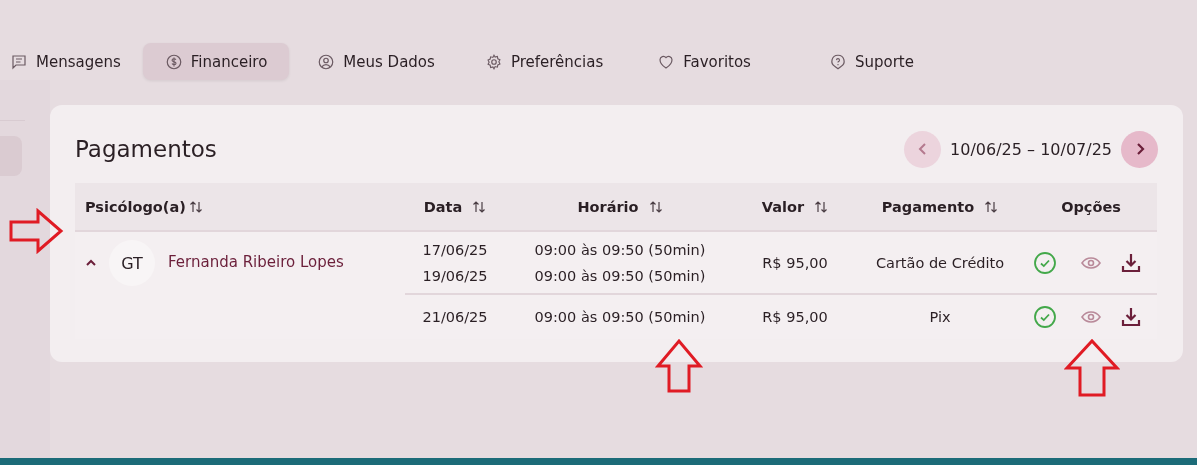 This screenshot has width=1197, height=465. Describe the element at coordinates (376, 61) in the screenshot. I see `nav-tab: Meus Dados` at that location.